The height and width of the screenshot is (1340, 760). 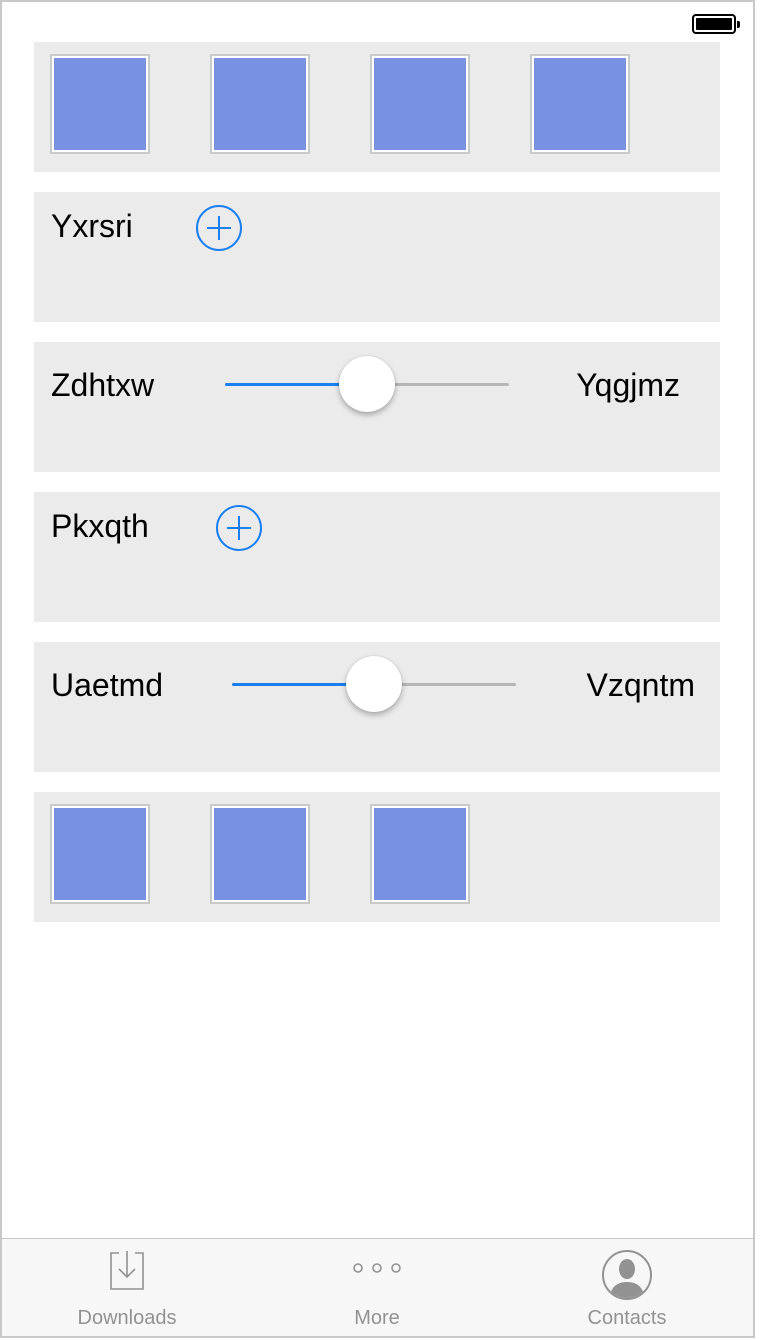 I want to click on slider-max-label: Yqgjmz, so click(x=628, y=385).